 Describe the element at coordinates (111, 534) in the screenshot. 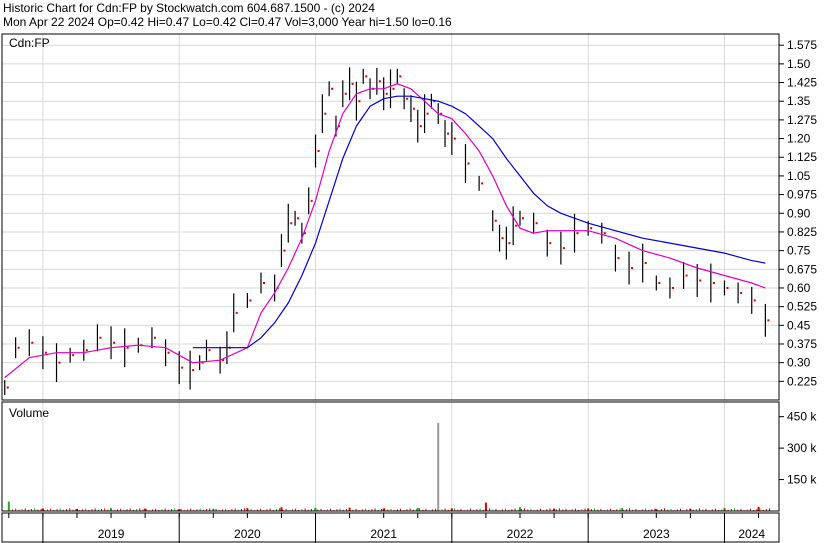

I see `x-tick-label: 2019` at that location.